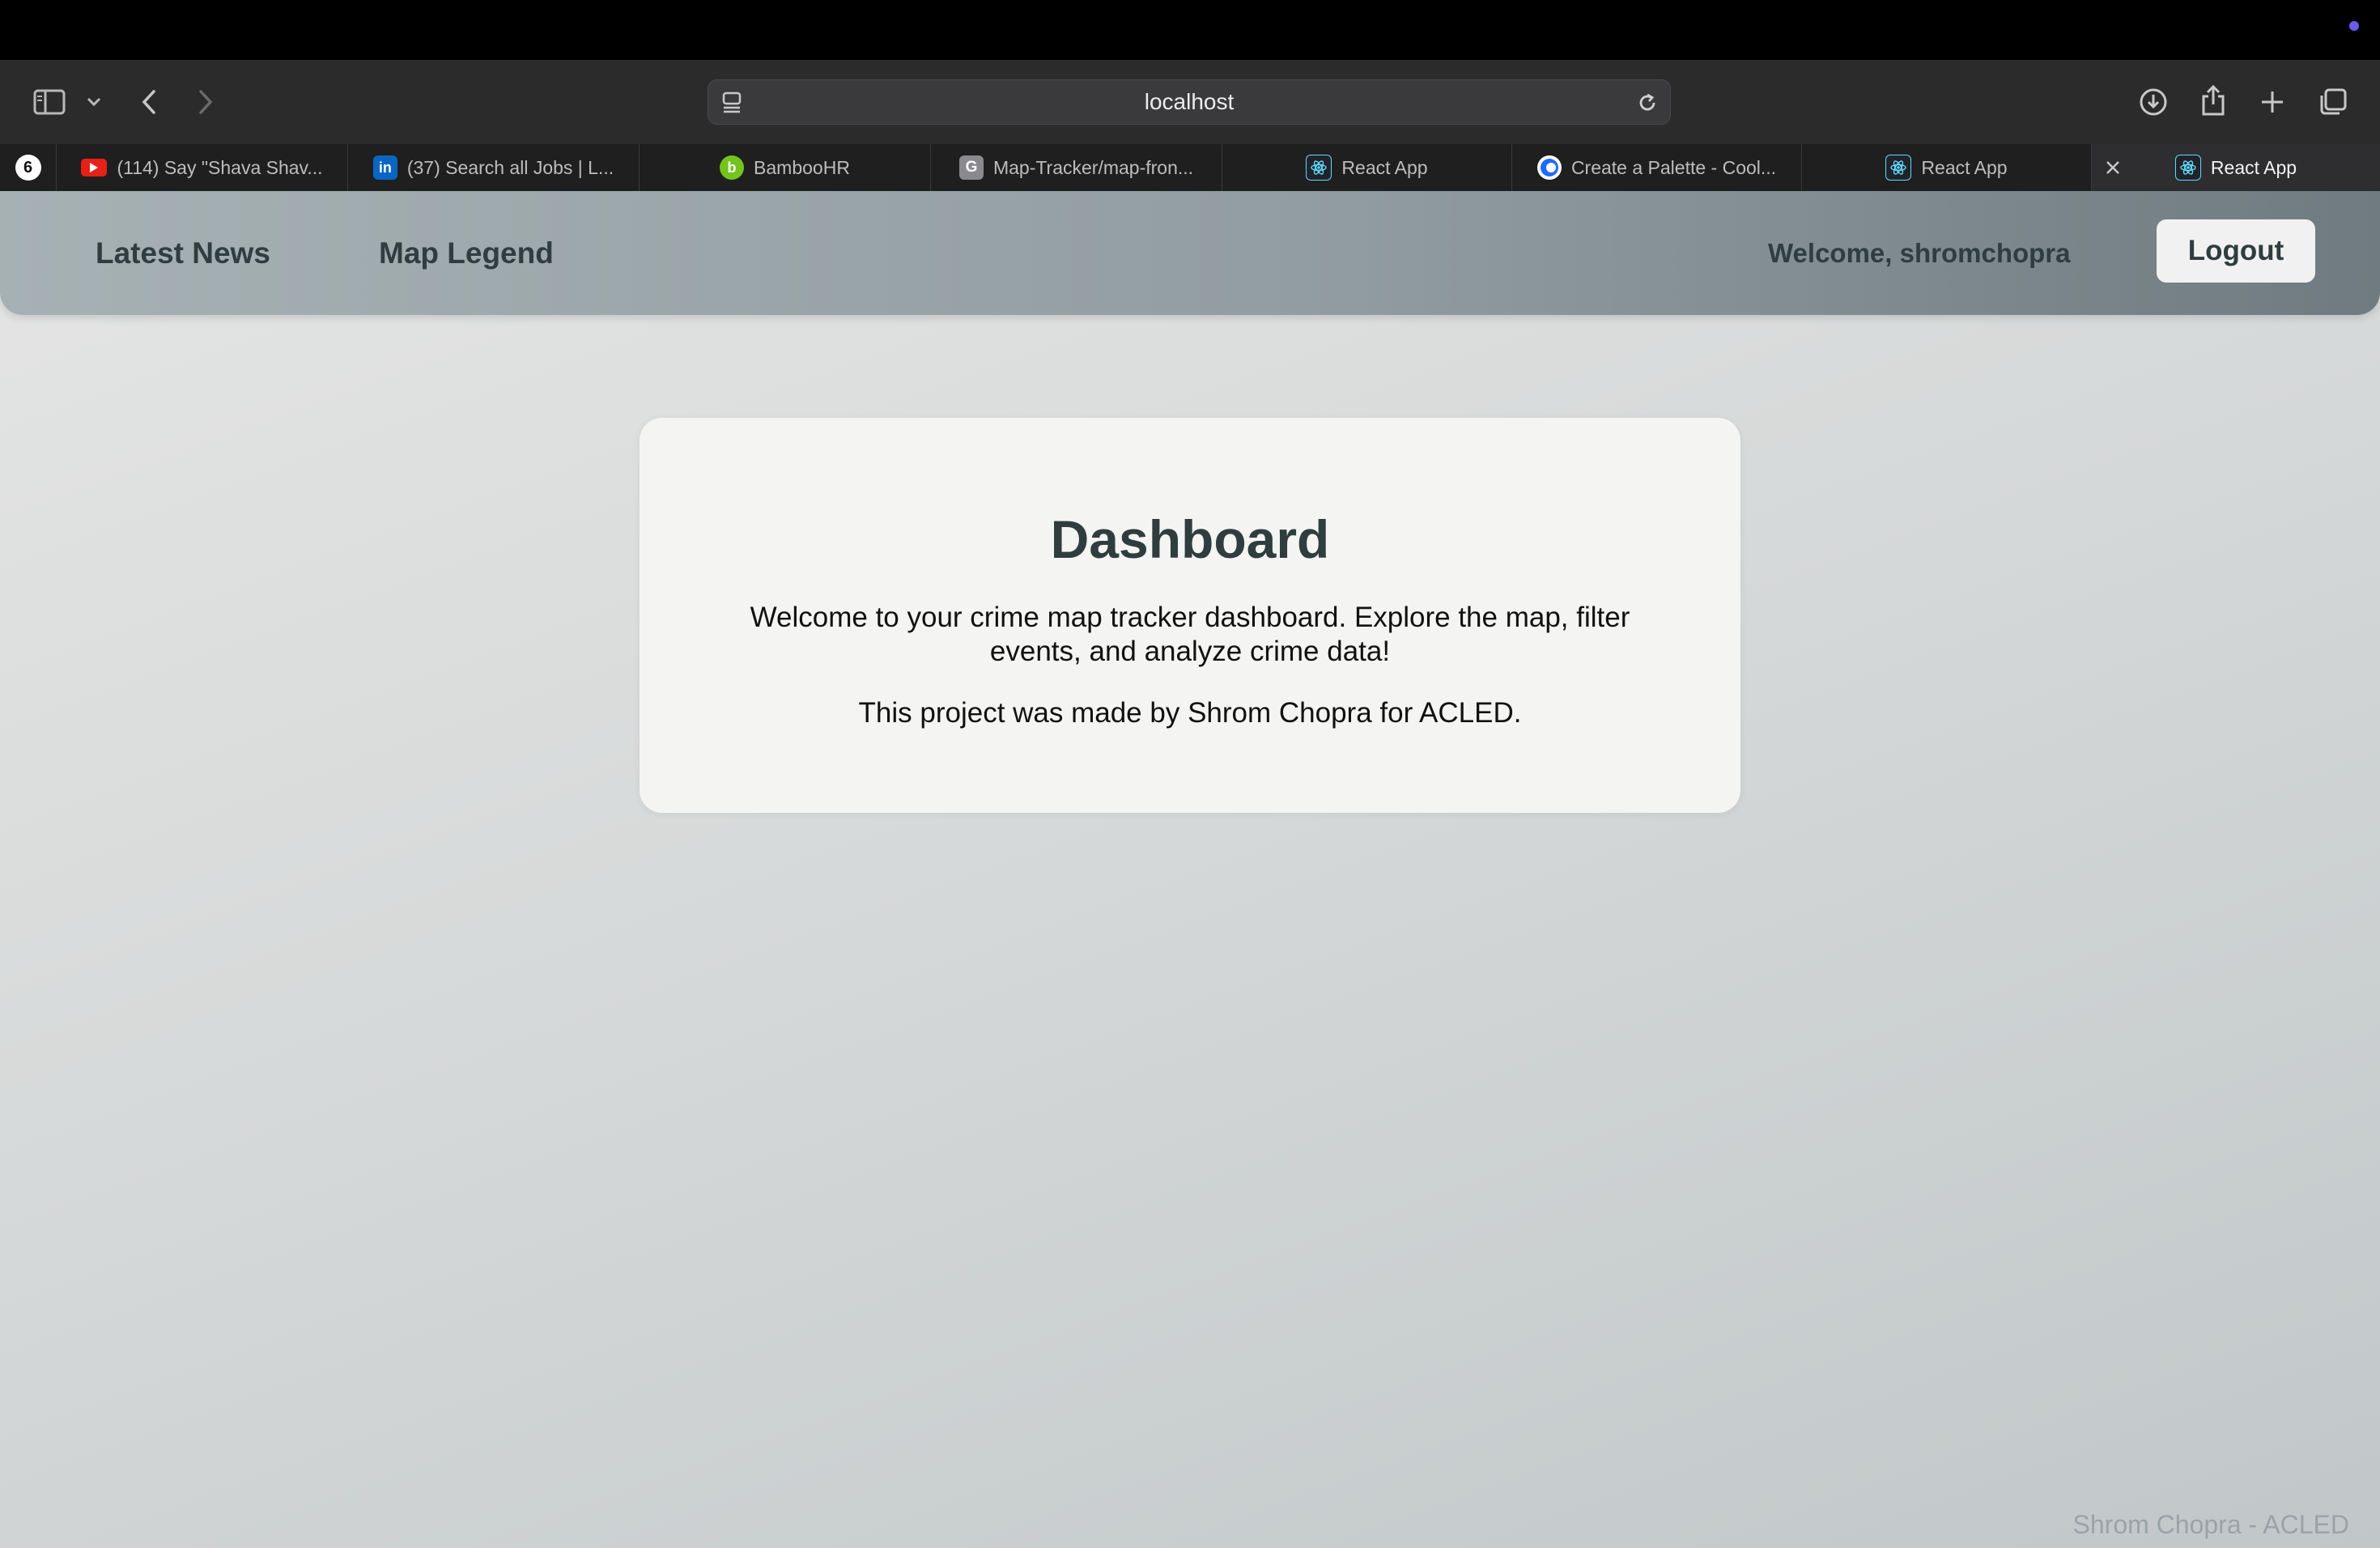 This screenshot has height=1548, width=2380. Describe the element at coordinates (94, 102) in the screenshot. I see `chevron-down-icon` at that location.